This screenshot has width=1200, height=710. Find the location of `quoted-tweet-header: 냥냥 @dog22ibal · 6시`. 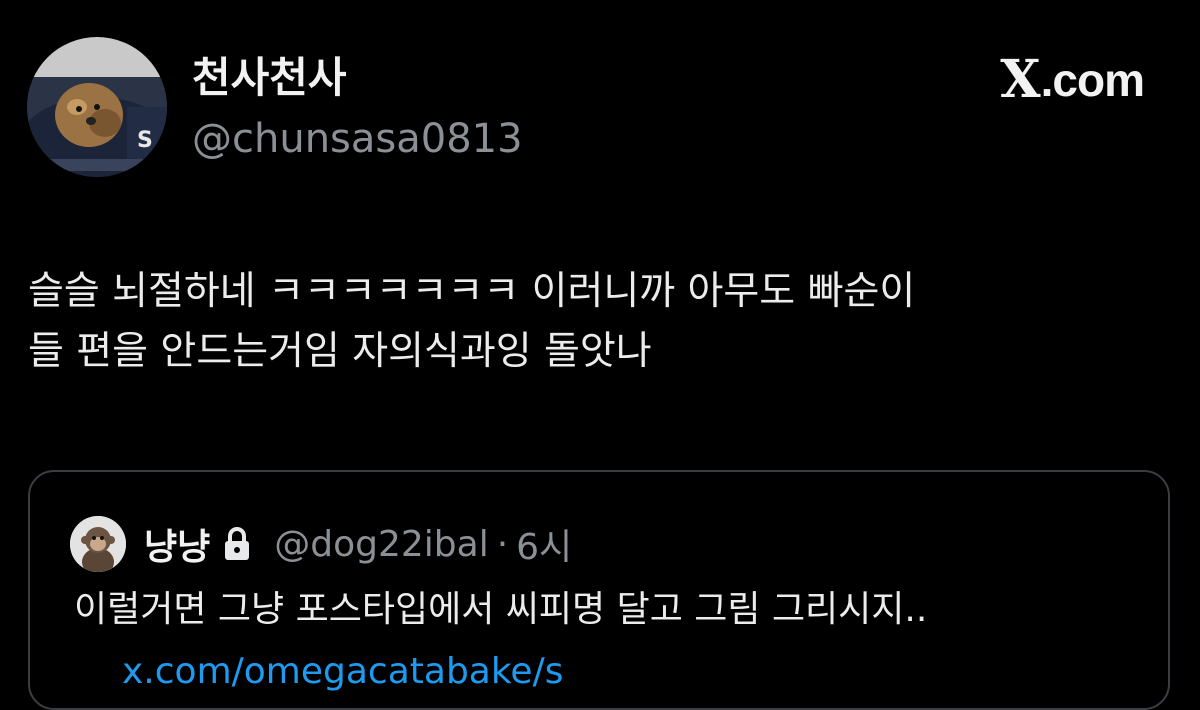

quoted-tweet-header: 냥냥 @dog22ibal · 6시 is located at coordinates (321, 544).